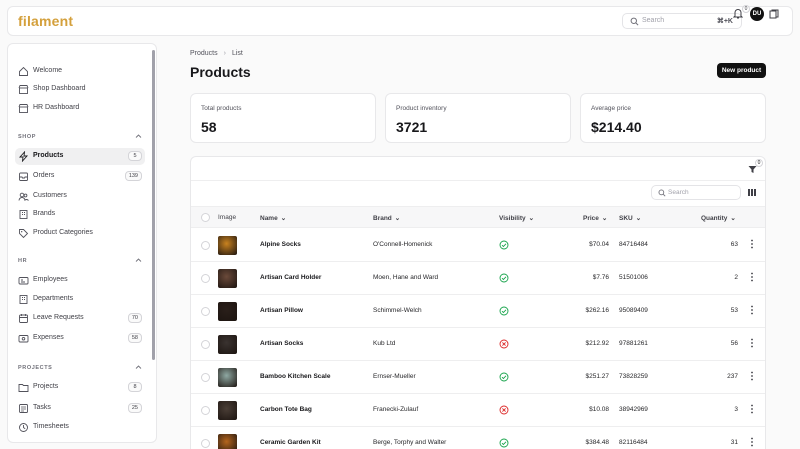 This screenshot has height=449, width=800. What do you see at coordinates (134, 338) in the screenshot?
I see `sidebar-item-count: 58` at bounding box center [134, 338].